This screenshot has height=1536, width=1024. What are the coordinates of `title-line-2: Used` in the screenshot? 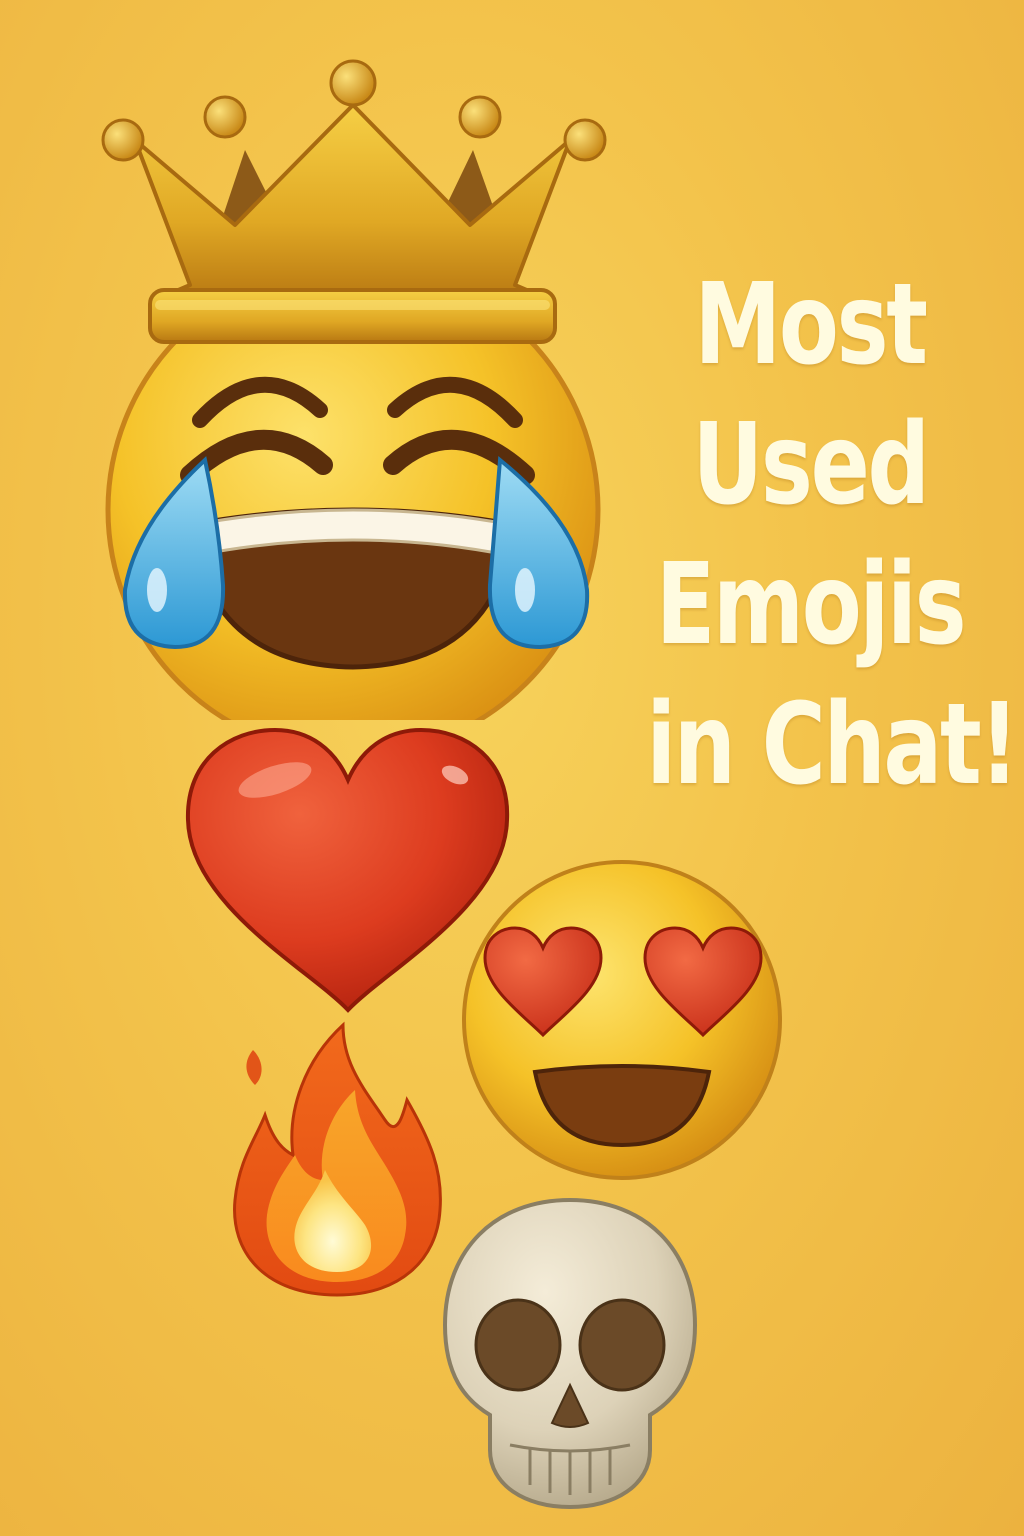 It's located at (811, 465).